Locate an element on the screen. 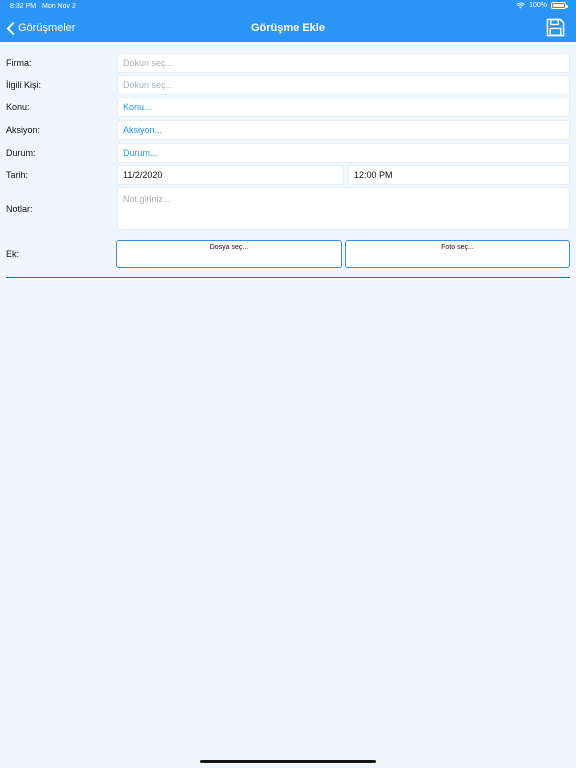 This screenshot has width=576, height=768. battery-icon is located at coordinates (559, 5).